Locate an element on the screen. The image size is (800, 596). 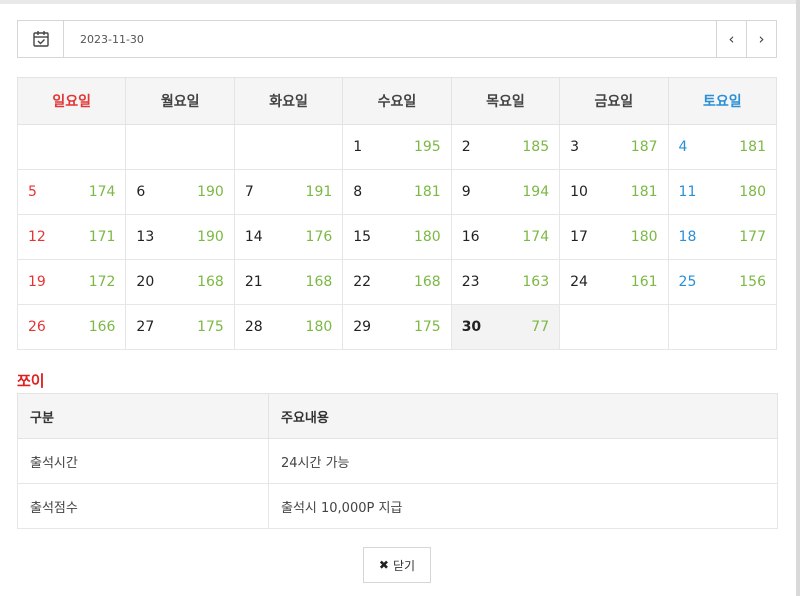
day-cell-content: 4 181 is located at coordinates (722, 147).